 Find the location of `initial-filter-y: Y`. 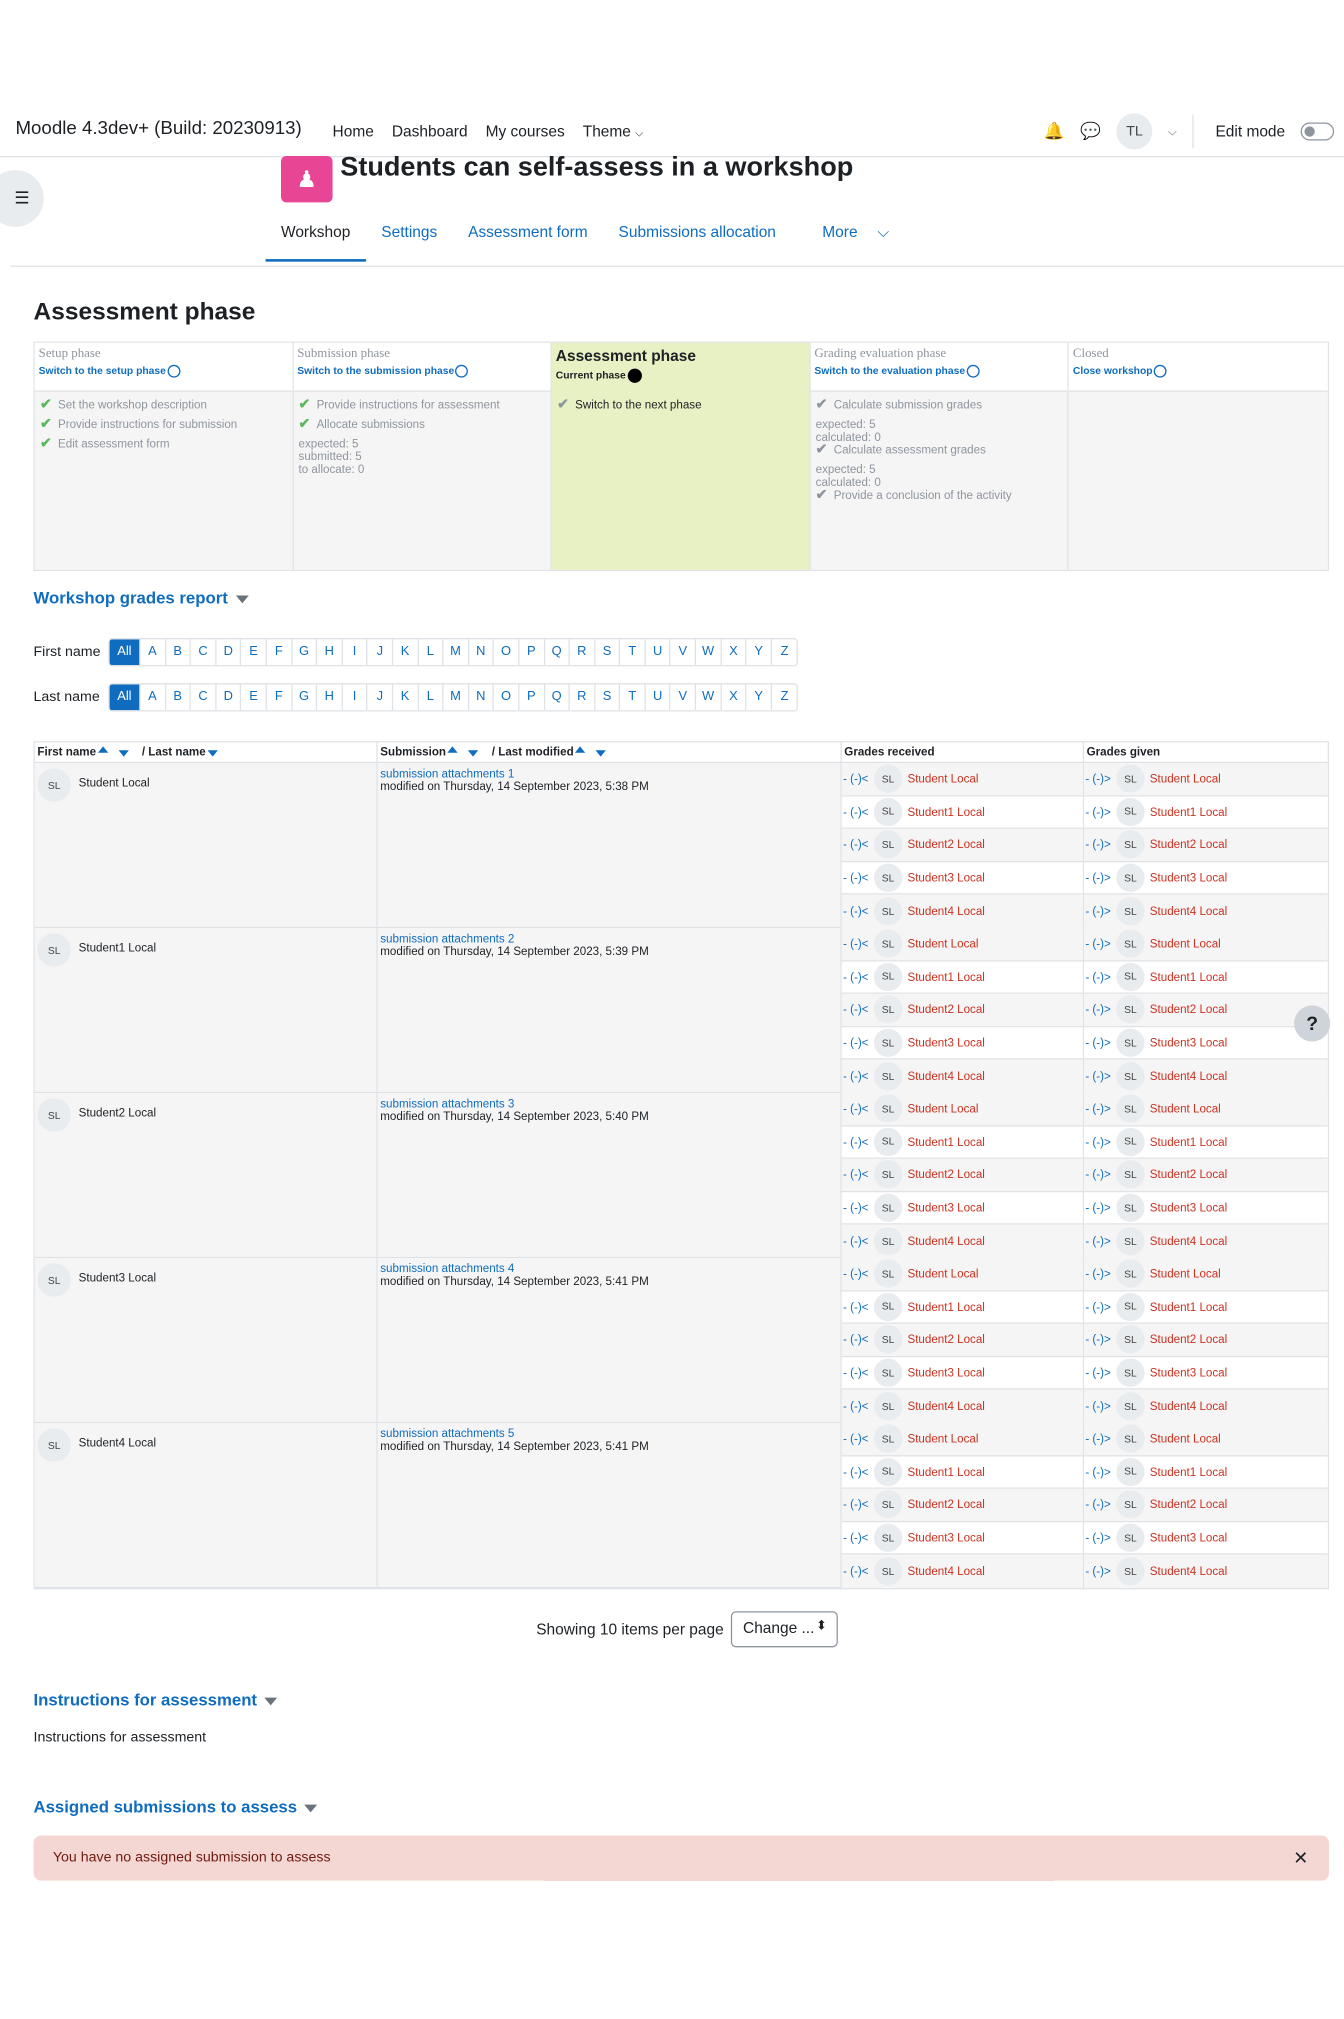

initial-filter-y: Y is located at coordinates (759, 697).